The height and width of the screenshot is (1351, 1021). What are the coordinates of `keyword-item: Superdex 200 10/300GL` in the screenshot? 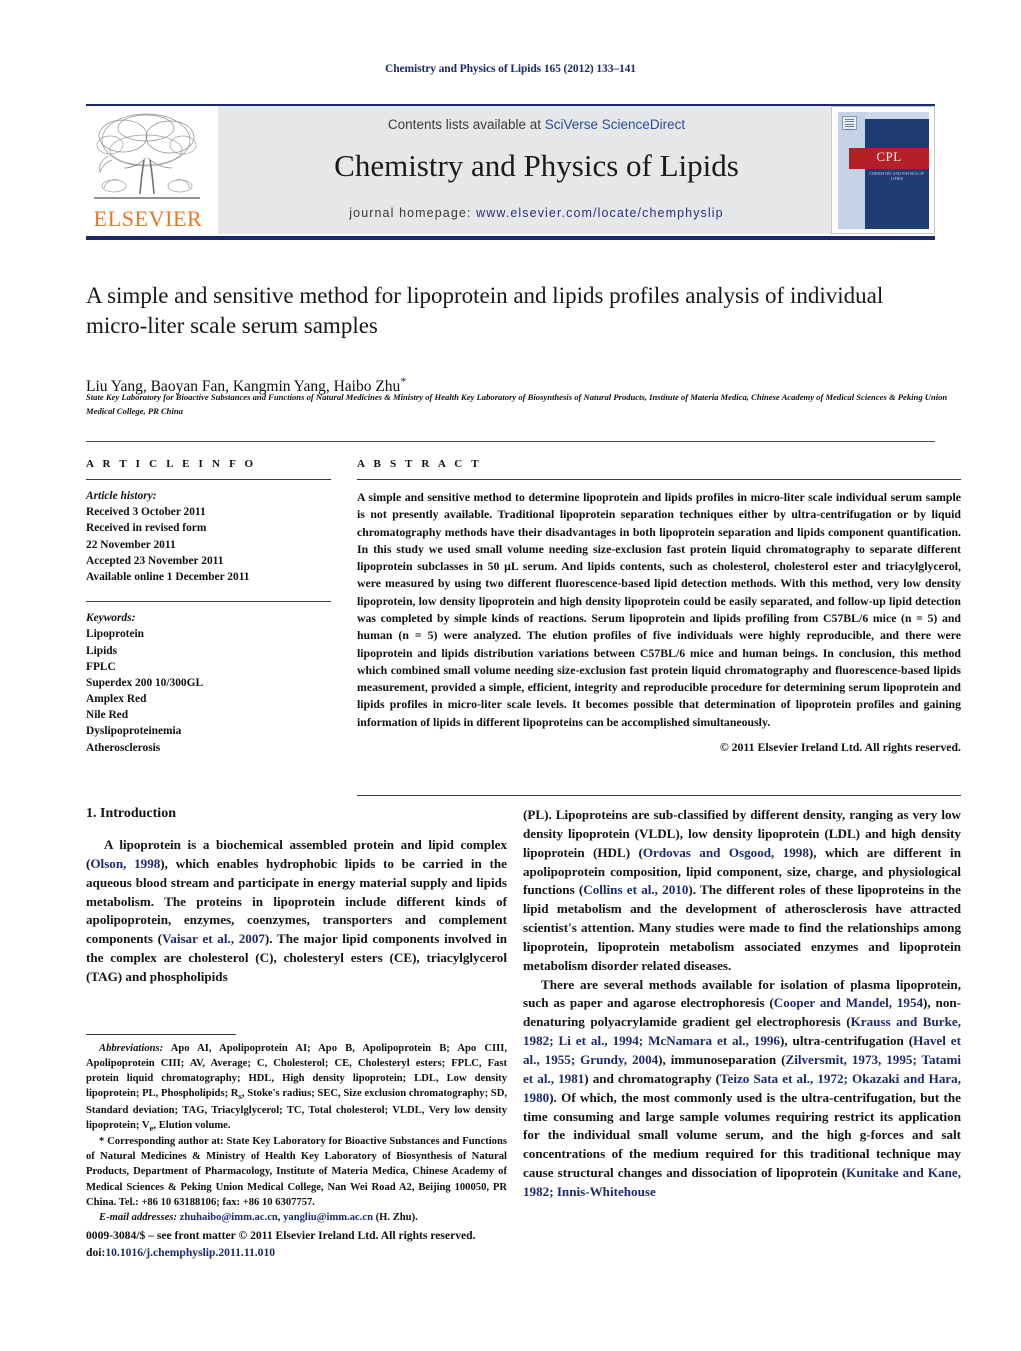 It's located at (145, 682).